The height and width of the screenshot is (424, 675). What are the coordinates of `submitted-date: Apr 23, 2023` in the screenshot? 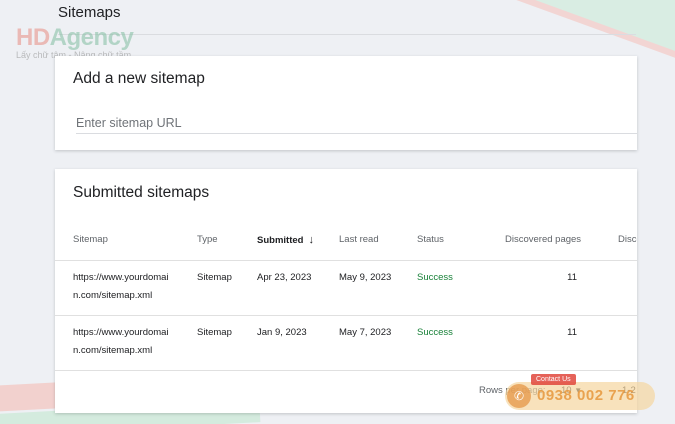 It's located at (284, 277).